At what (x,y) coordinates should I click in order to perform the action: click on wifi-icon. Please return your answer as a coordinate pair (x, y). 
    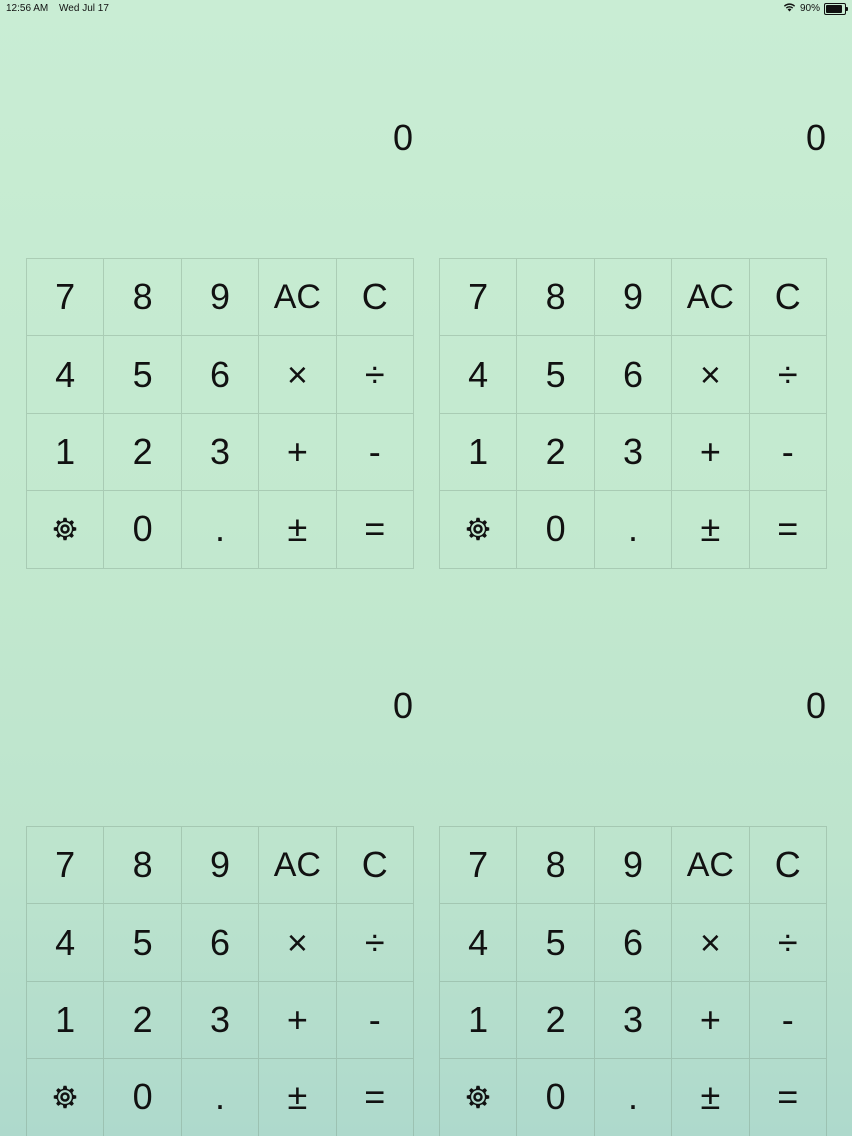
    Looking at the image, I should click on (789, 8).